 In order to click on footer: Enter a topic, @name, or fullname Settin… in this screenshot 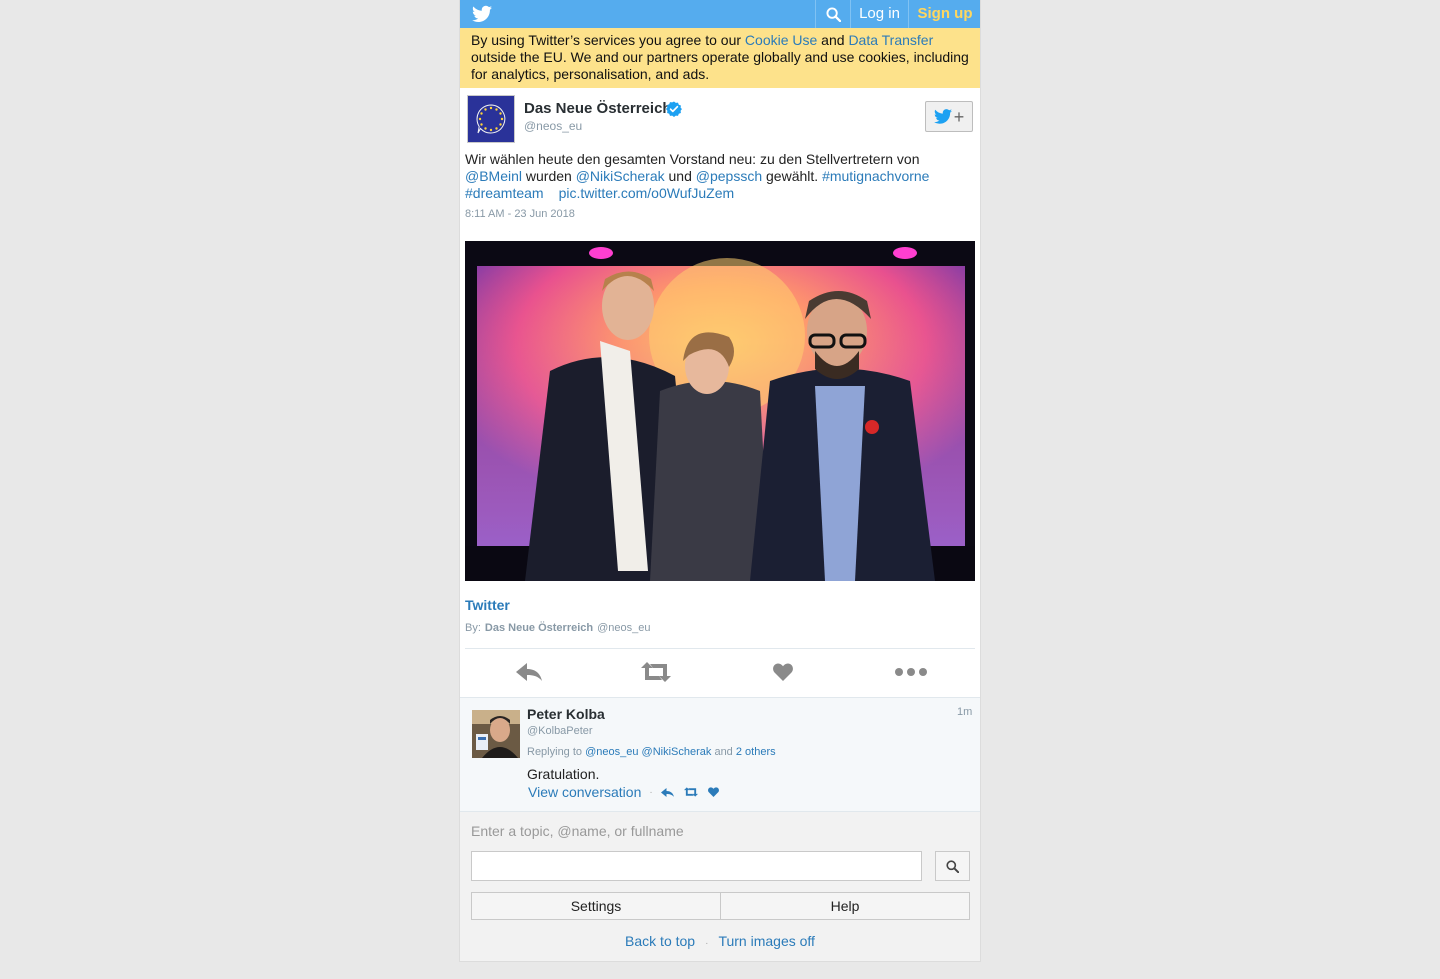, I will do `click(720, 886)`.